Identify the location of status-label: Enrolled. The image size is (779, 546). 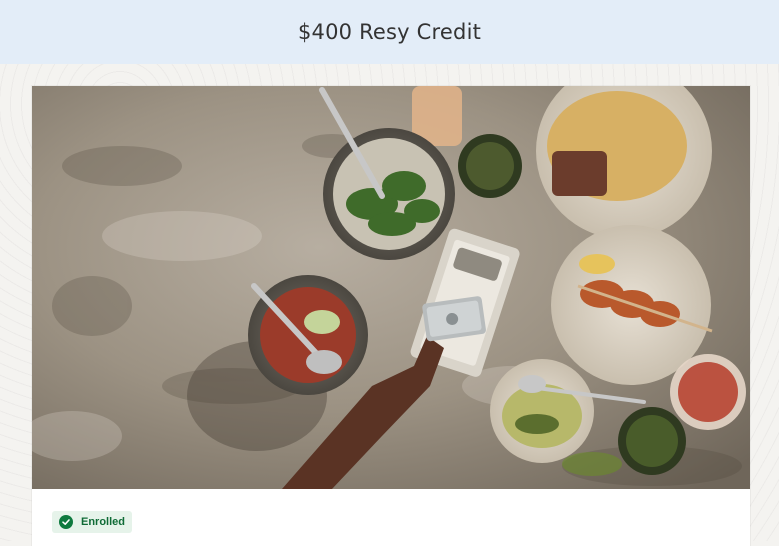
(103, 522).